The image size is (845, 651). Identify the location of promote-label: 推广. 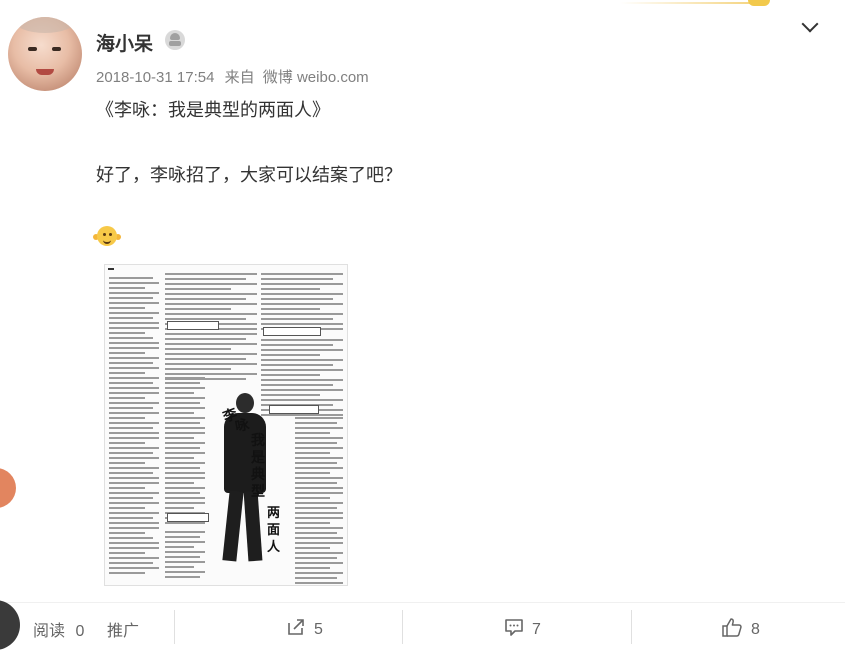
(123, 631).